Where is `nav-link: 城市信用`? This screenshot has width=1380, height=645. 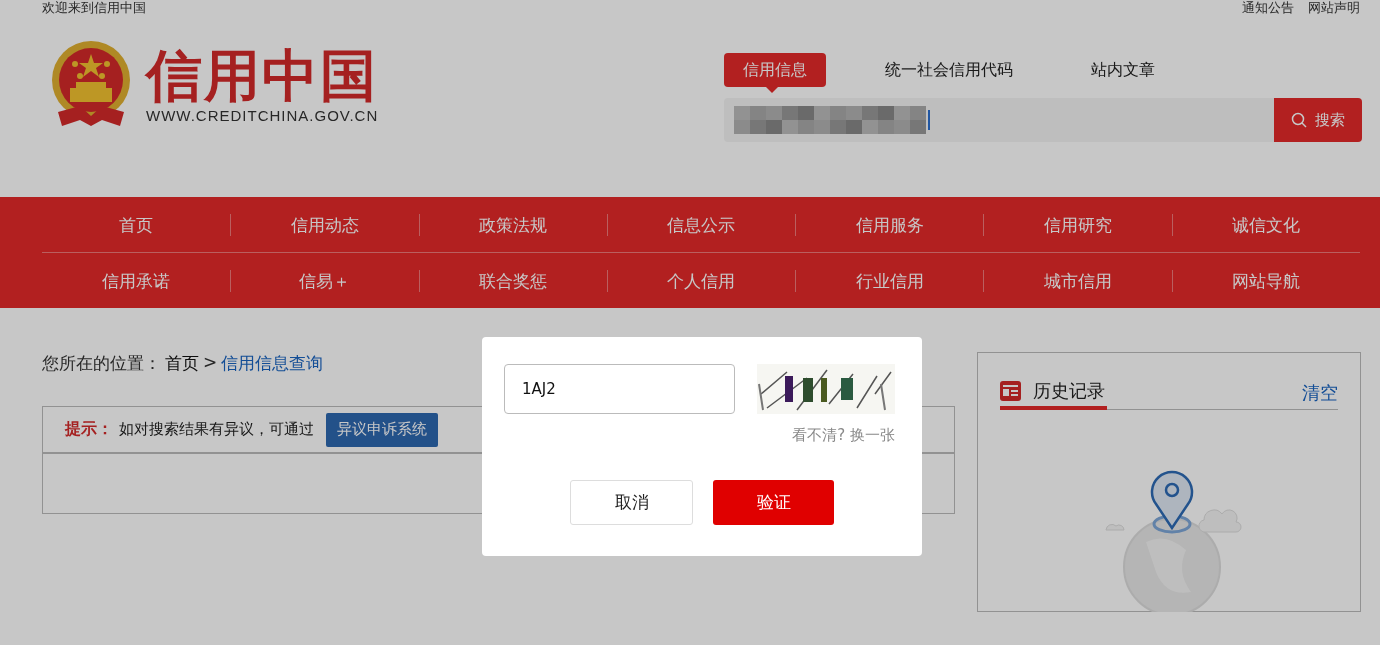
nav-link: 城市信用 is located at coordinates (1077, 280).